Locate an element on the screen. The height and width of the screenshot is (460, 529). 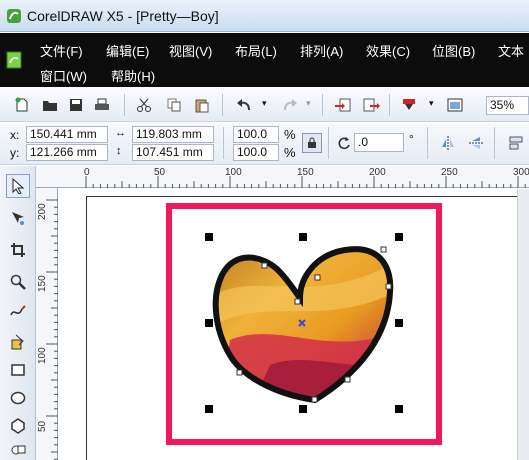
scale-y-field: 100.0 is located at coordinates (256, 152).